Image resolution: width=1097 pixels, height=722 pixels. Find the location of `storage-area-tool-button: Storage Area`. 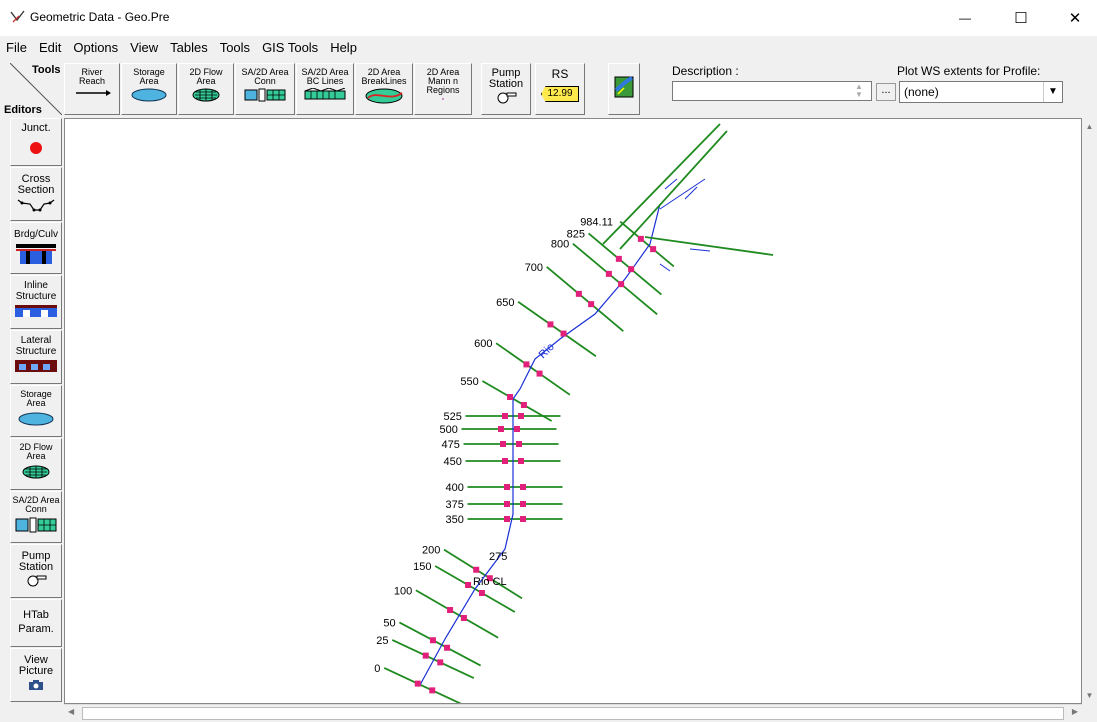

storage-area-tool-button: Storage Area is located at coordinates (149, 89).